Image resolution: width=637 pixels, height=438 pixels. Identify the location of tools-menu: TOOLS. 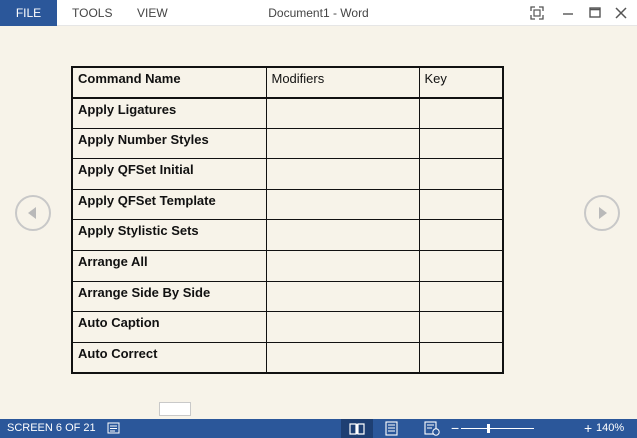
(92, 13).